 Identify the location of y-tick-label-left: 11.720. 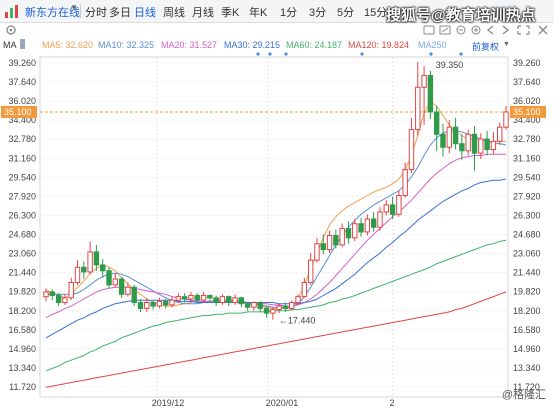
(22, 387).